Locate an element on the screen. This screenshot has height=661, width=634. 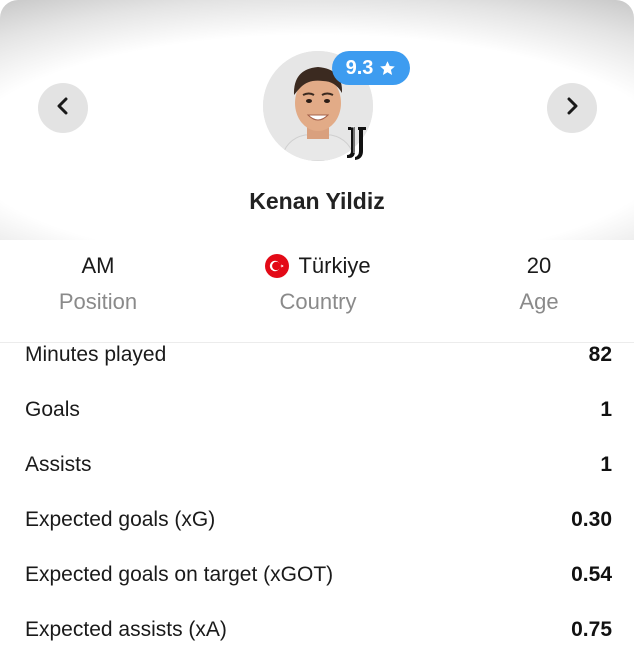
player-info-row: AM Position Türkiye Country 20 Age is located at coordinates (317, 290).